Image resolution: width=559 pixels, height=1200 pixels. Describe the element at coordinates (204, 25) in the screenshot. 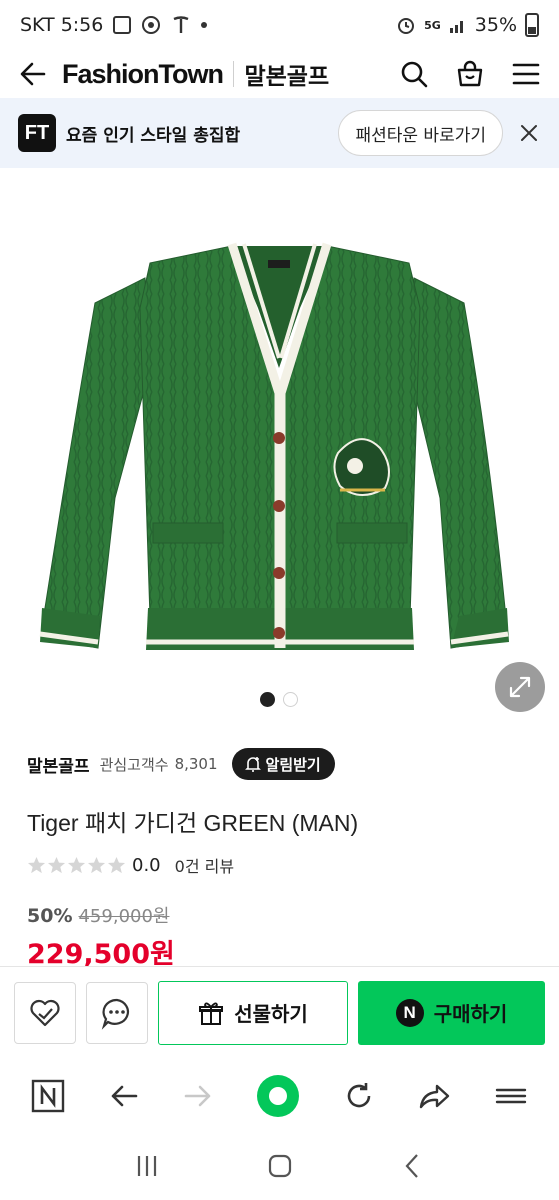

I see `more-notifications-icon` at that location.